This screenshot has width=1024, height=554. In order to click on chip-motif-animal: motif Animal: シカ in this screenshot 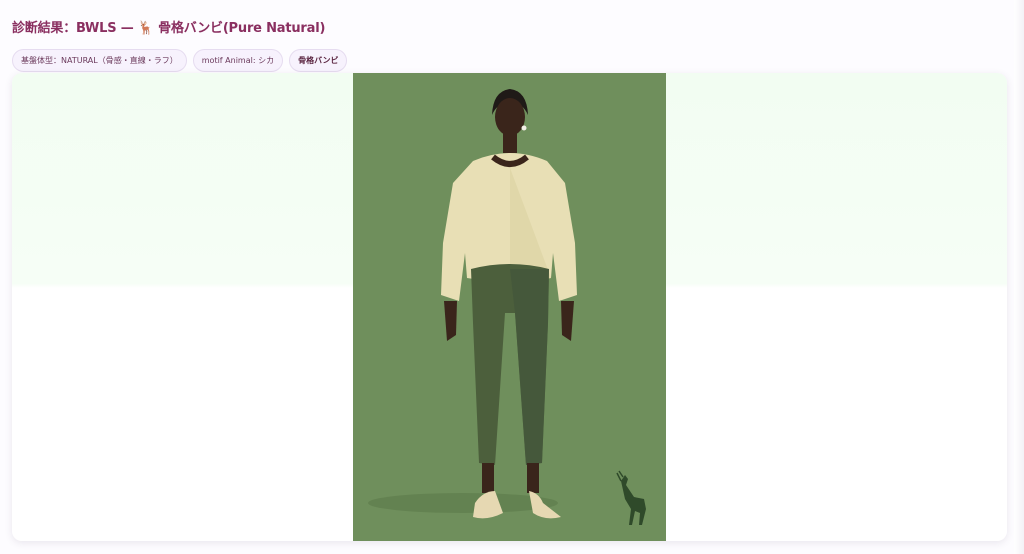, I will do `click(238, 60)`.